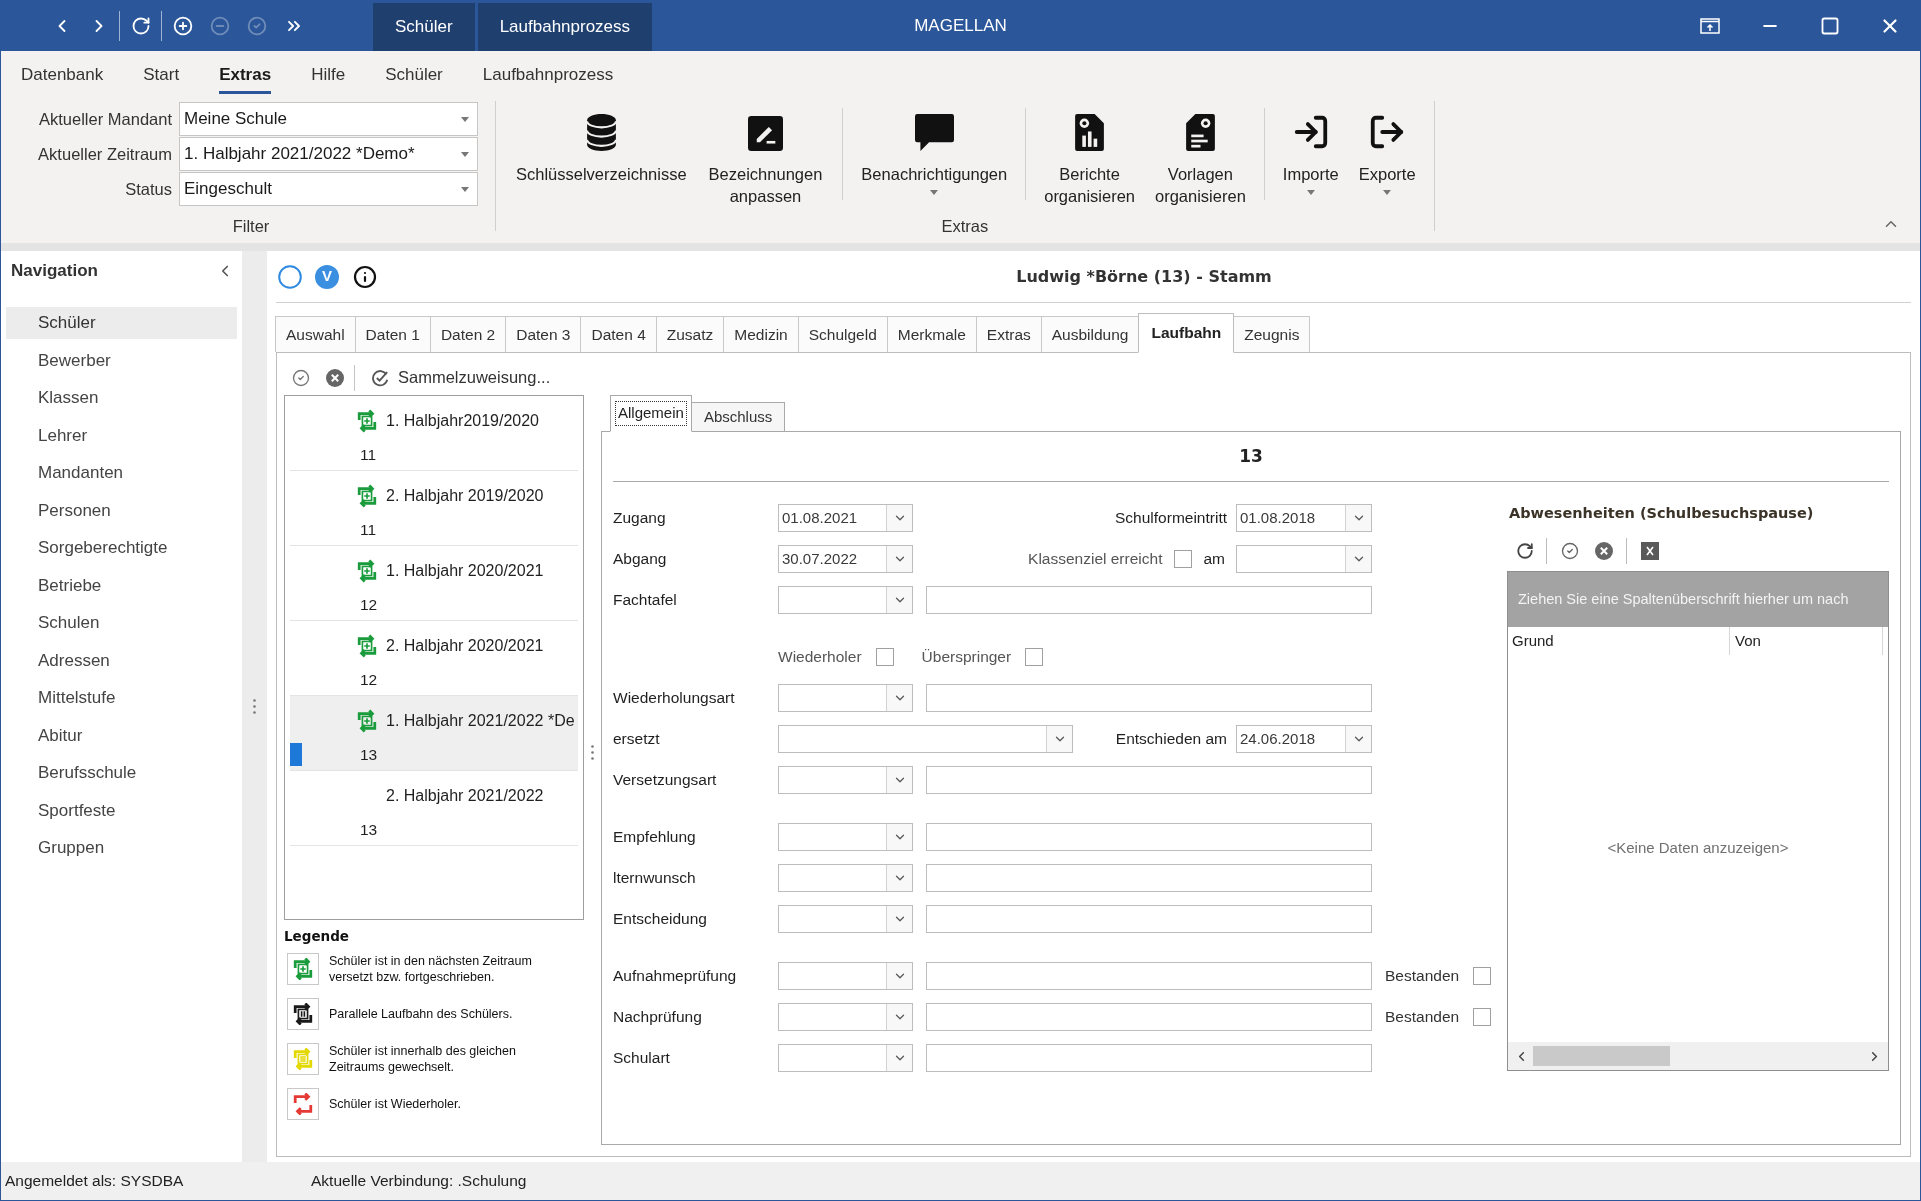 This screenshot has width=1921, height=1201. Describe the element at coordinates (365, 276) in the screenshot. I see `info-icon` at that location.